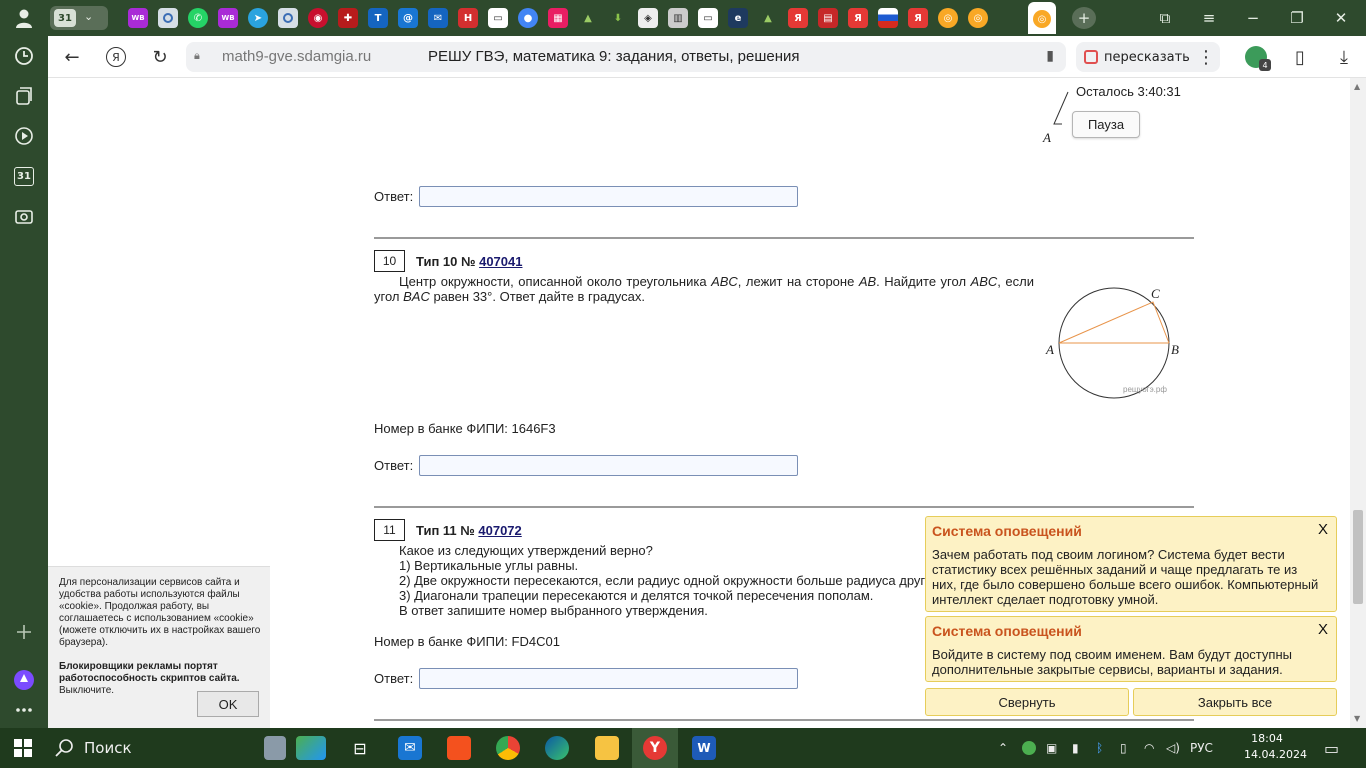 This screenshot has height=768, width=1366. Describe the element at coordinates (828, 18) in the screenshot. I see `tab-site-doc-red: ▤` at that location.